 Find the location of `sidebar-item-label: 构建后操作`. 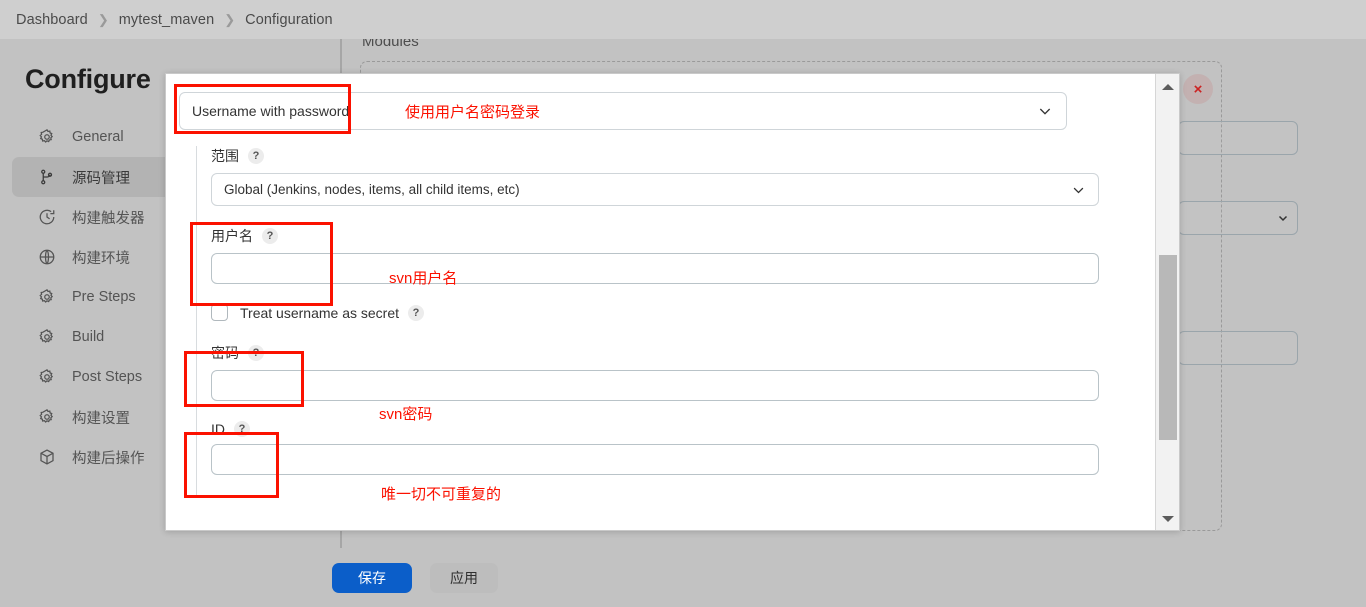

sidebar-item-label: 构建后操作 is located at coordinates (108, 458).